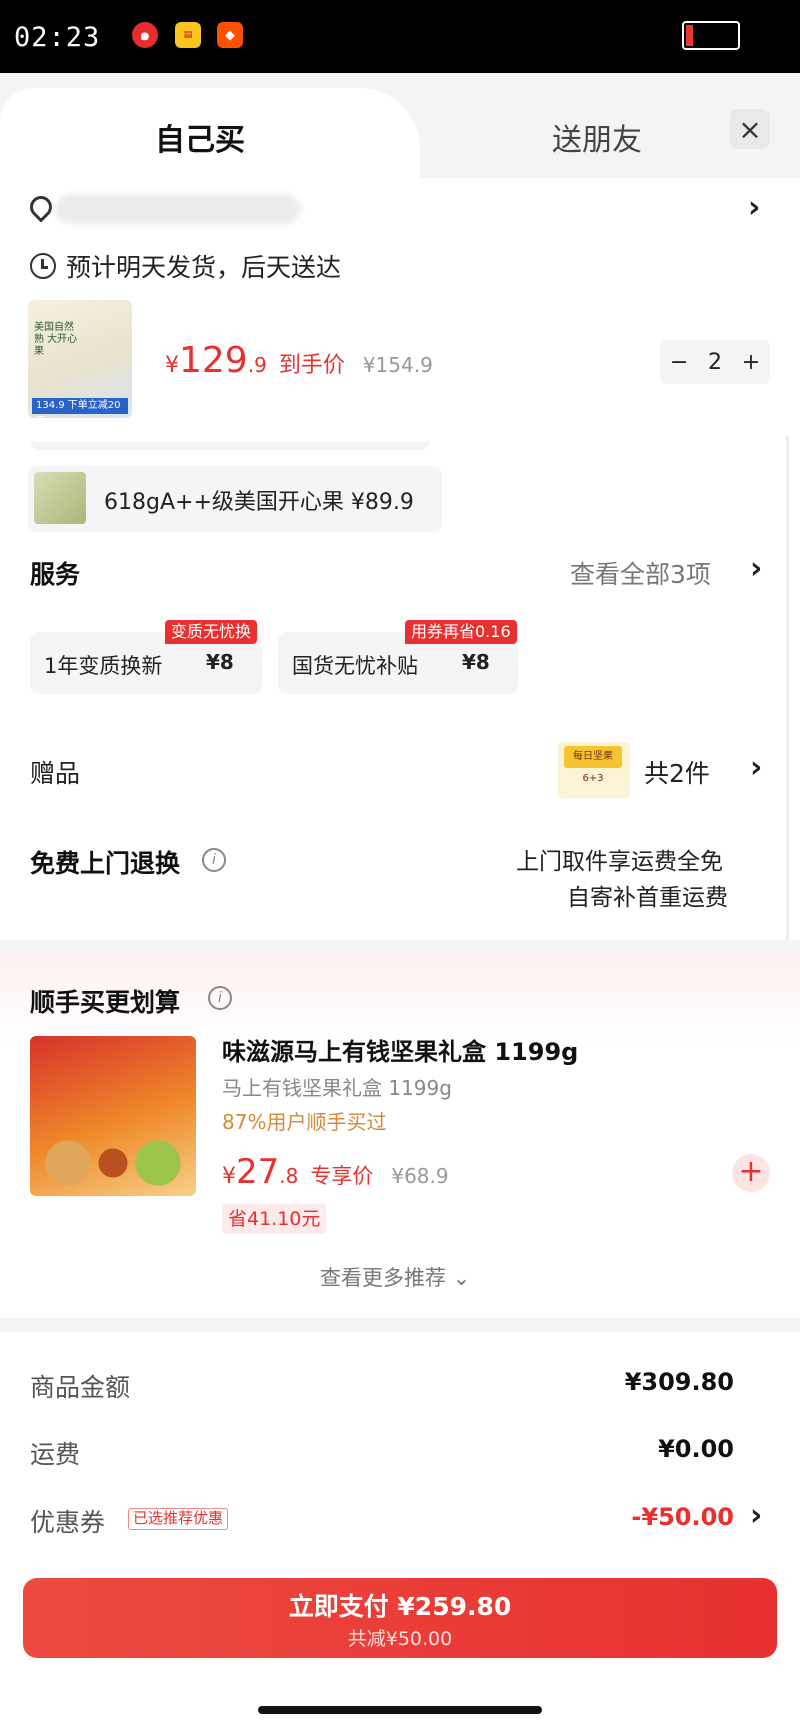 This screenshot has height=1730, width=800. What do you see at coordinates (257, 365) in the screenshot?
I see `price-decimal: .9` at bounding box center [257, 365].